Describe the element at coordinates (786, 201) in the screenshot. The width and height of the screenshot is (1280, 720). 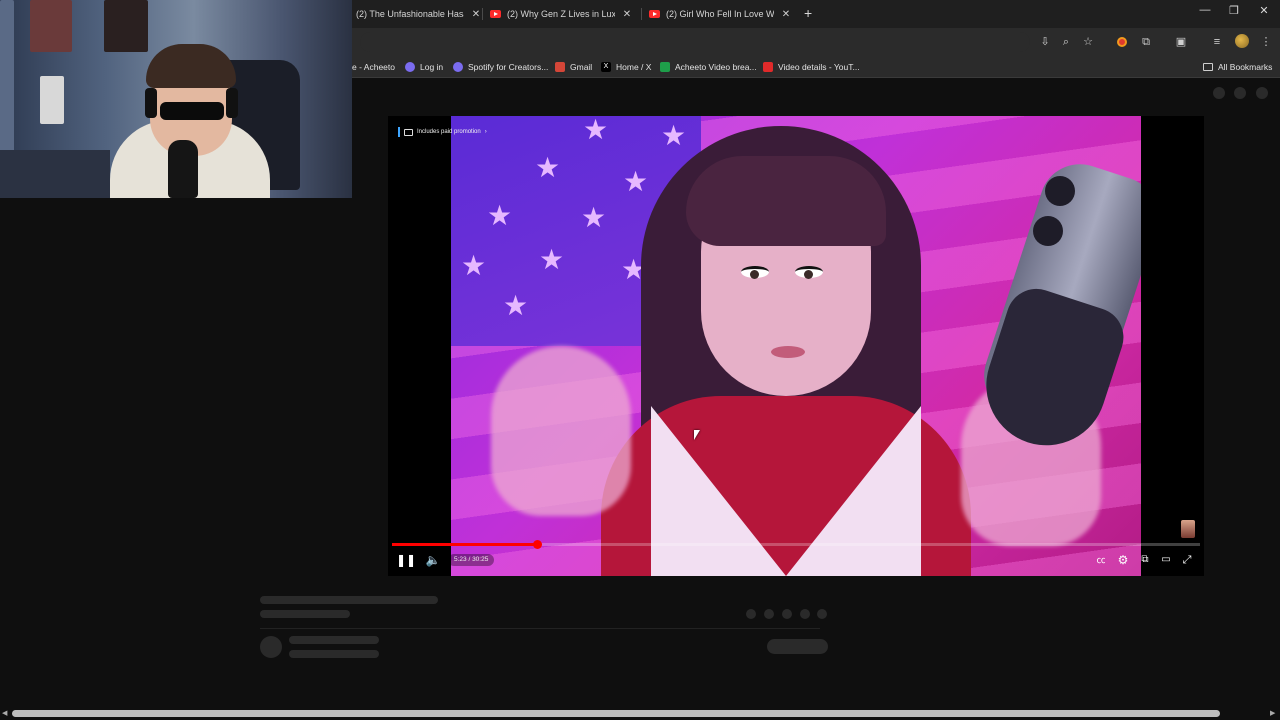
I see `bangs-image` at that location.